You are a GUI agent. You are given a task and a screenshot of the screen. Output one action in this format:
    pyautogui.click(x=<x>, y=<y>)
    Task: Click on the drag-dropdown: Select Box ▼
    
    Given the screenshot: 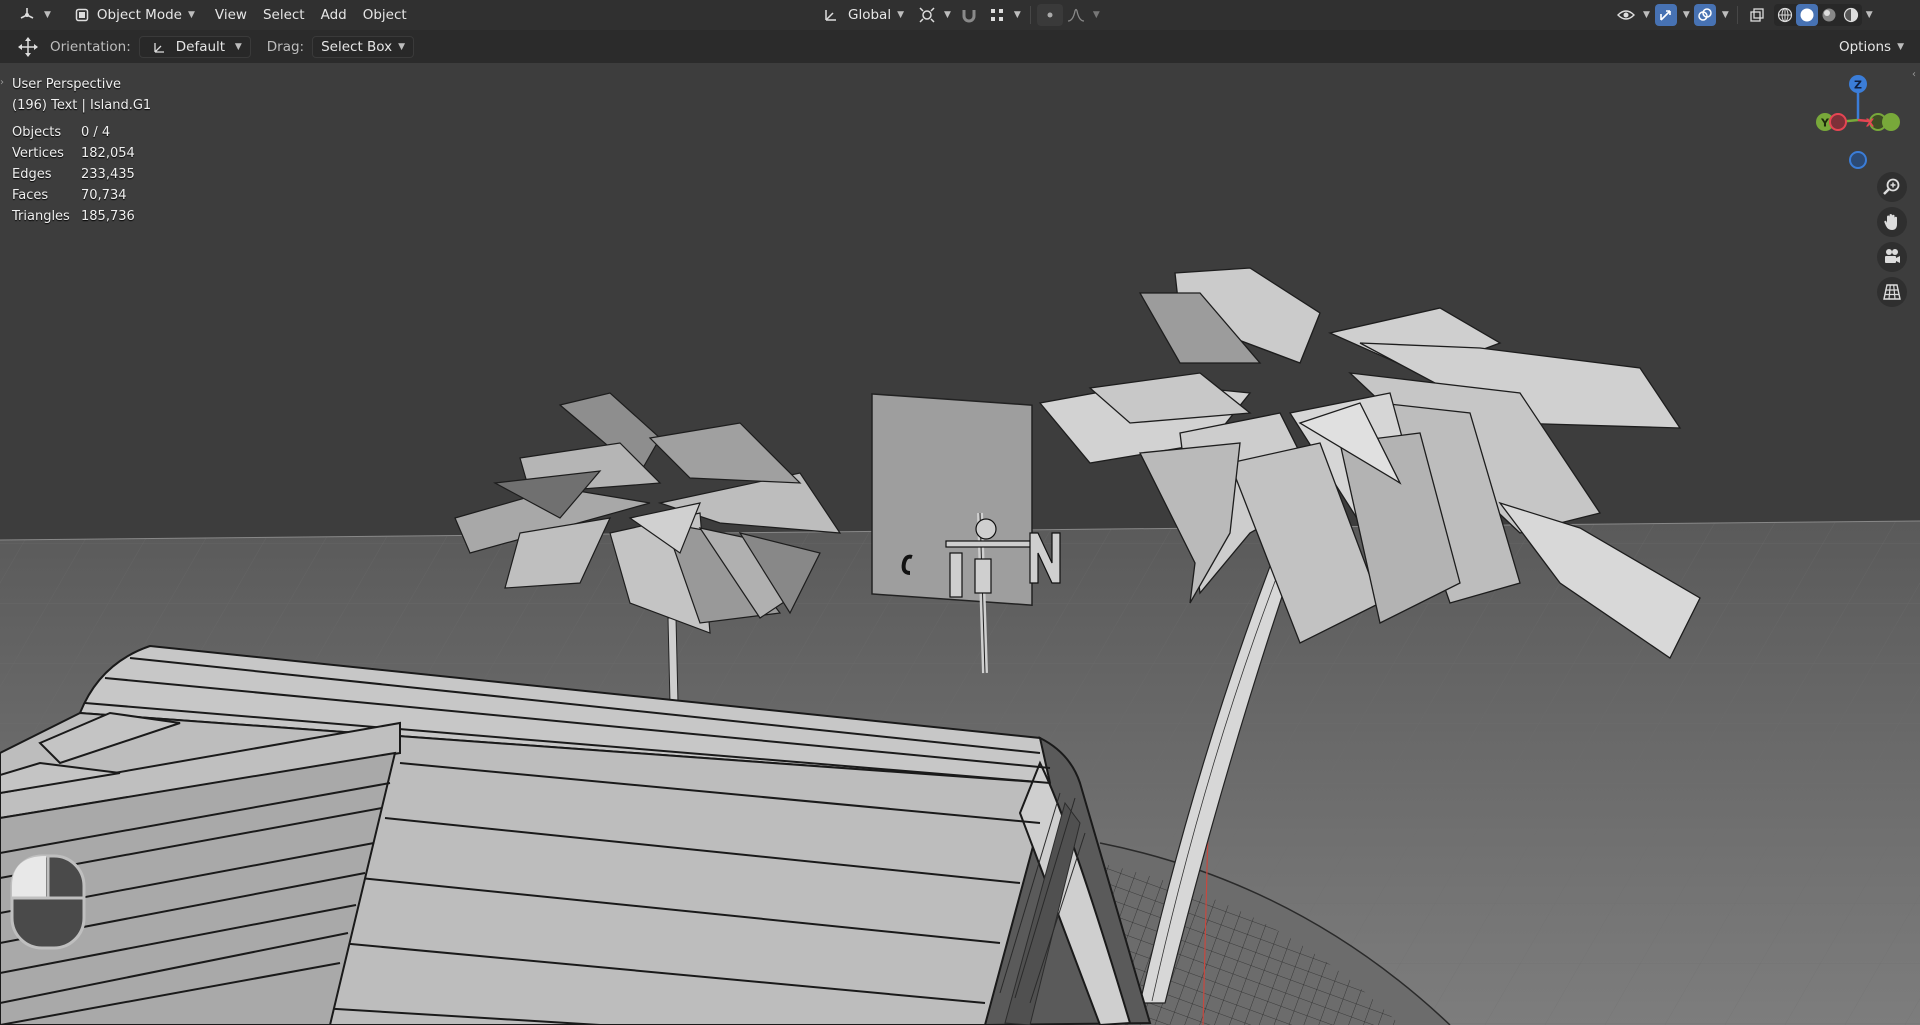 What is the action you would take?
    pyautogui.click(x=363, y=46)
    